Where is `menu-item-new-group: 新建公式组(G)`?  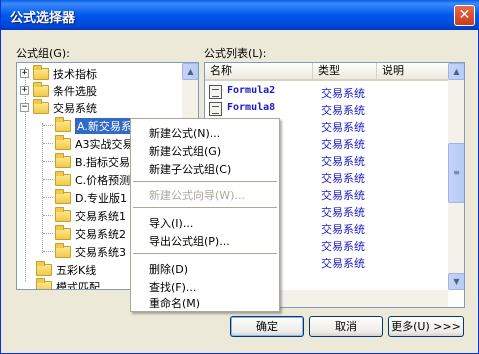
menu-item-new-group: 新建公式组(G) is located at coordinates (185, 151).